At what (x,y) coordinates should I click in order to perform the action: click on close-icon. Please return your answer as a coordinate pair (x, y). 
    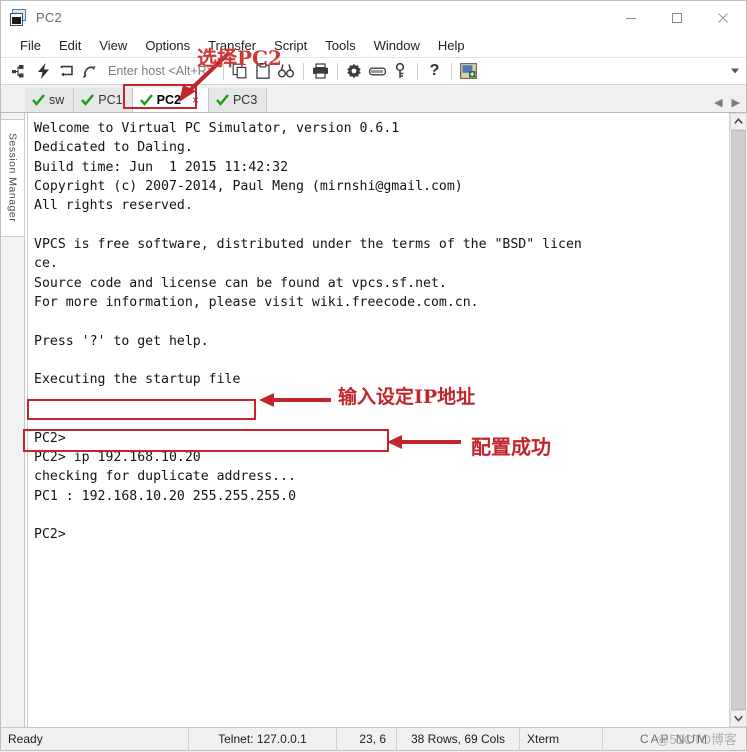
    Looking at the image, I should click on (723, 17).